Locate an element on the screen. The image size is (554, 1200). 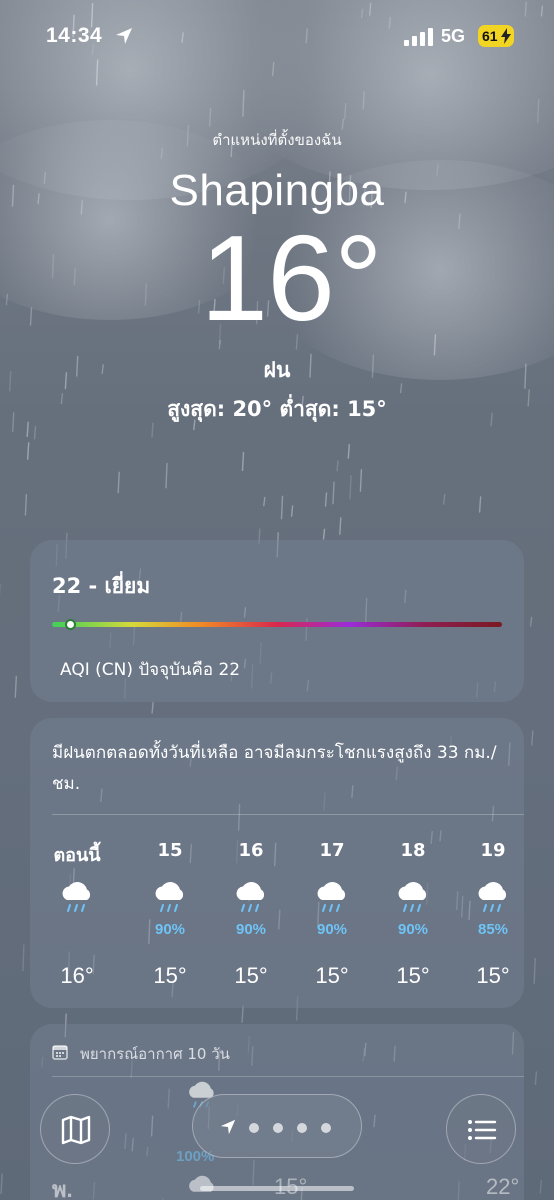
location-label: ตำแหน่งที่ตั้งของฉัน is located at coordinates (277, 140).